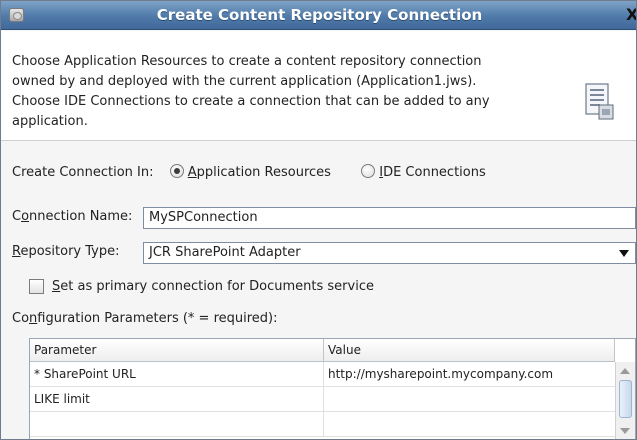 This screenshot has height=440, width=637. I want to click on table-row, so click(322, 424).